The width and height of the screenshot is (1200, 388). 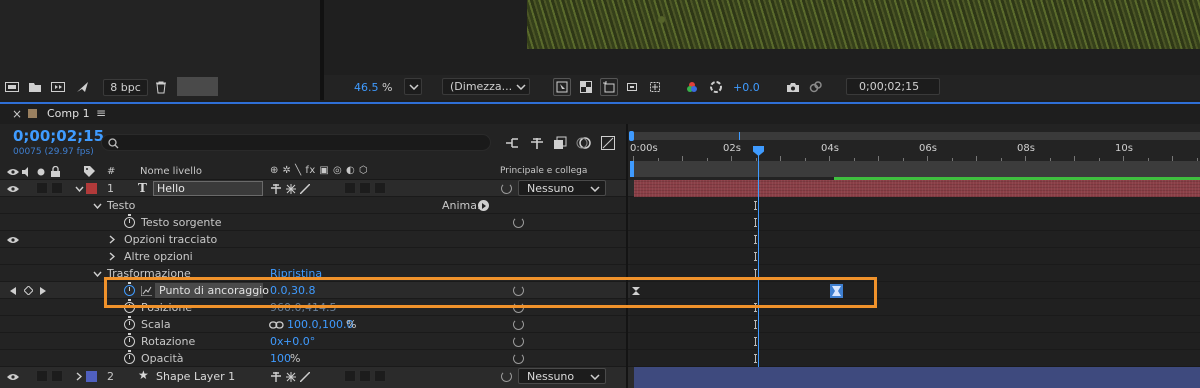 What do you see at coordinates (609, 87) in the screenshot?
I see `mask-visibility-icon` at bounding box center [609, 87].